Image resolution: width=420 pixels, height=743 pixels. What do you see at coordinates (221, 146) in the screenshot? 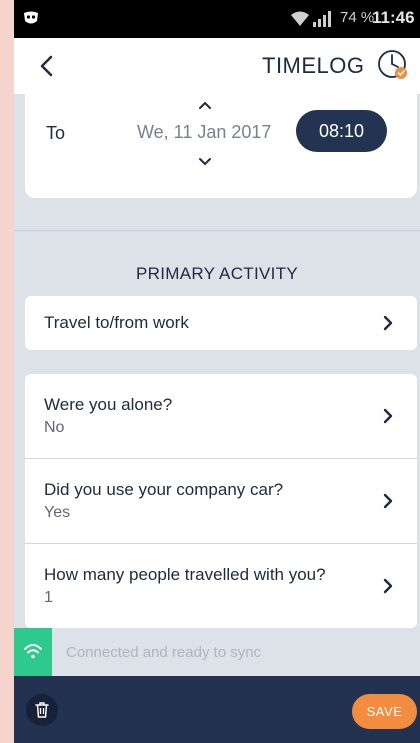
I see `to-datetime-card: To We, 11 Jan 2017 08:10` at bounding box center [221, 146].